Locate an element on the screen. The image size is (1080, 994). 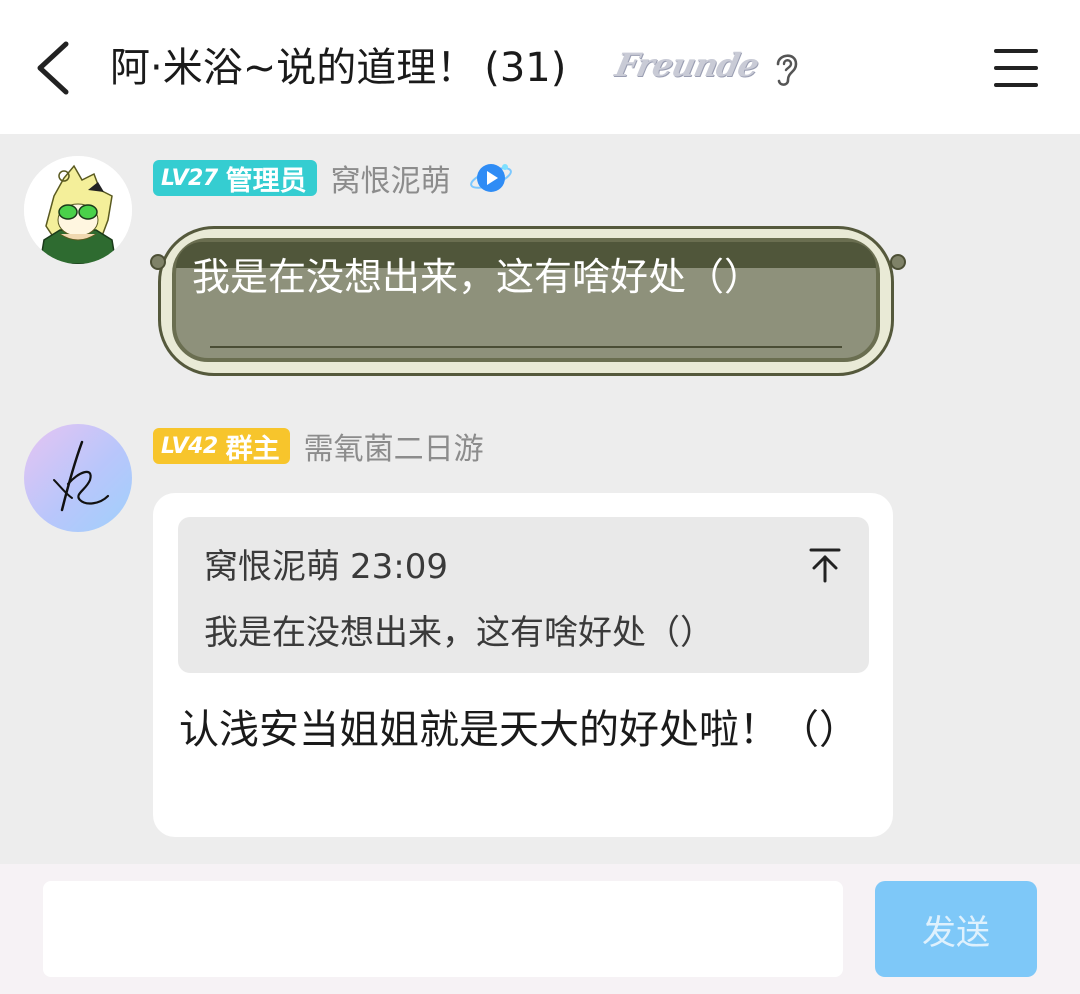
chat-title: 阿·米浴~说的道理！ (31) is located at coordinates (338, 68).